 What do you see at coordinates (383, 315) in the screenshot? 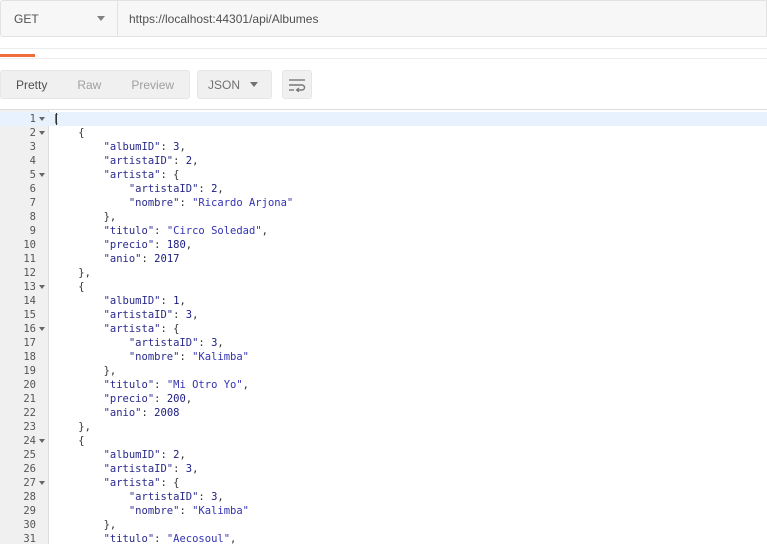
I see `code-line: 15 "artistaID": 3,` at bounding box center [383, 315].